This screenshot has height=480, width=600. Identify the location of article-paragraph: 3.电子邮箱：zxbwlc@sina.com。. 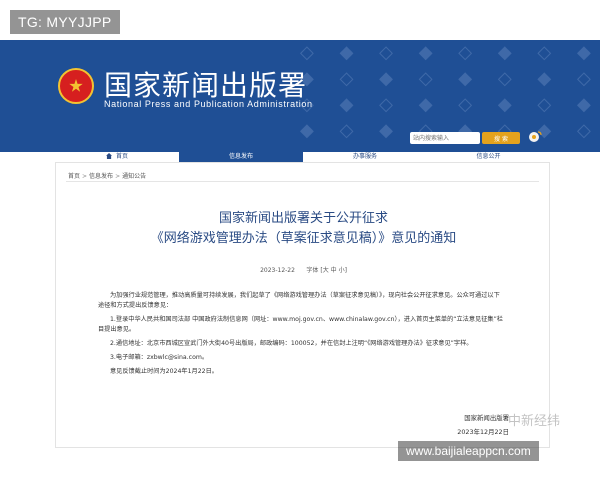
(159, 357).